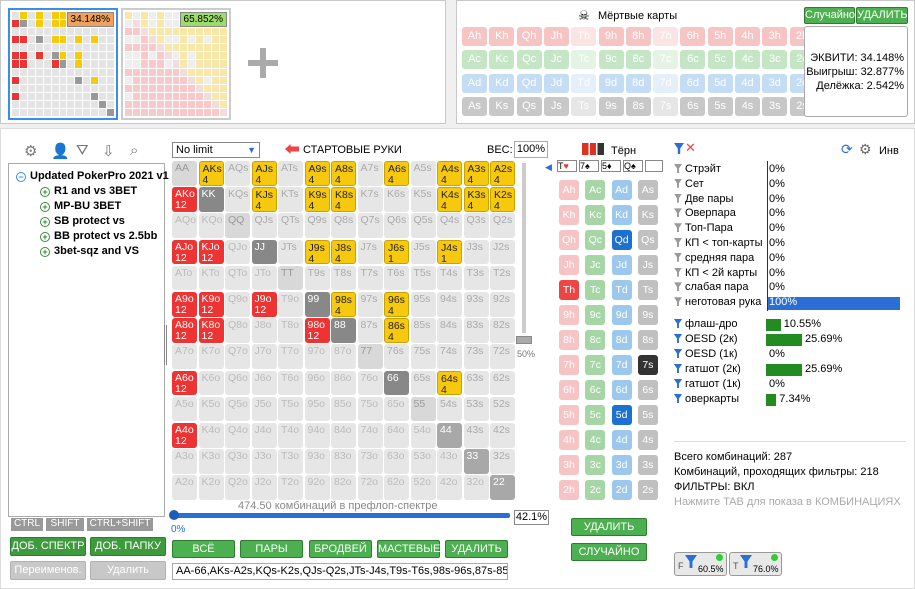 Image resolution: width=915 pixels, height=589 pixels. I want to click on hand-cell: 53s, so click(476, 409).